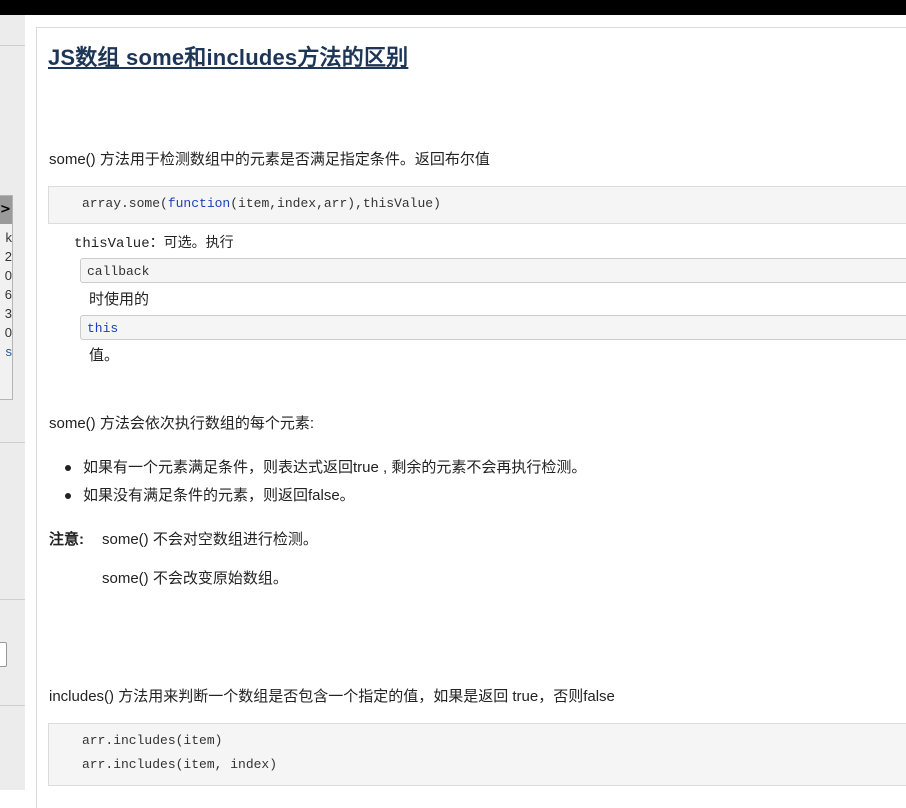 The image size is (906, 808). What do you see at coordinates (6, 237) in the screenshot?
I see `sidebar-row: k` at bounding box center [6, 237].